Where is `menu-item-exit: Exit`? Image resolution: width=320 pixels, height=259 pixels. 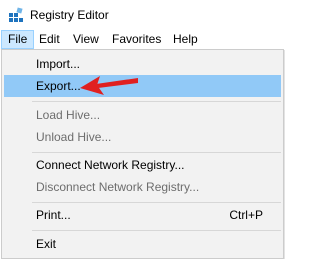
menu-item-exit: Exit is located at coordinates (142, 244).